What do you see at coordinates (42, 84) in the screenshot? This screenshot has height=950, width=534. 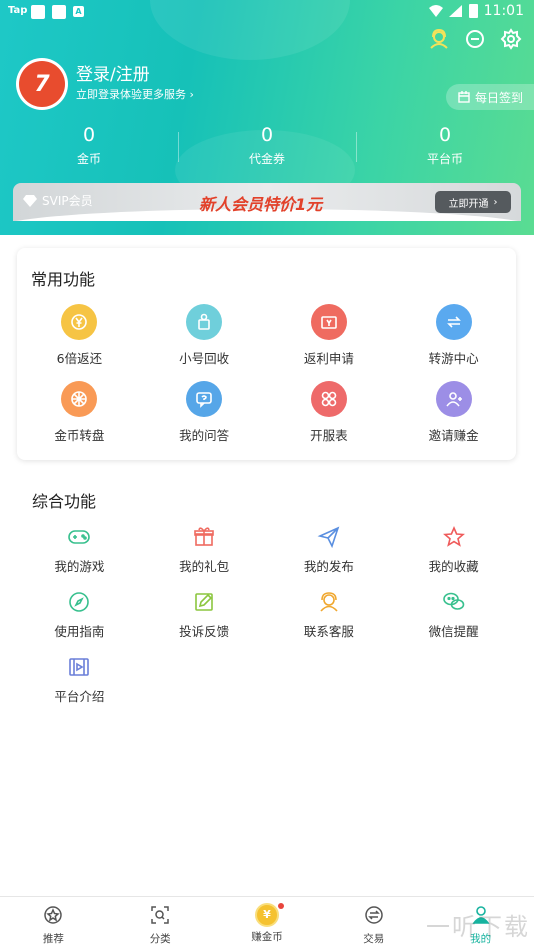 I see `avatar: 7` at bounding box center [42, 84].